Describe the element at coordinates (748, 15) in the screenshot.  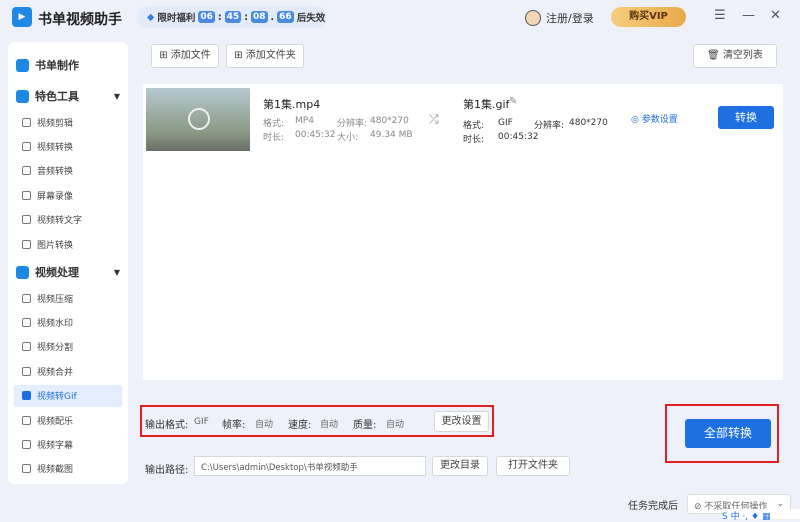
I see `minimize-icon: —` at that location.